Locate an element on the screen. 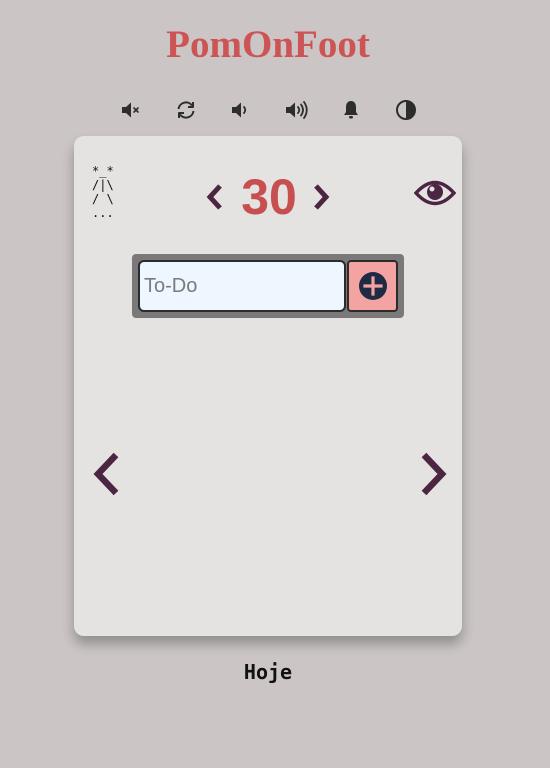 The image size is (550, 768). volume-up-icon is located at coordinates (297, 110).